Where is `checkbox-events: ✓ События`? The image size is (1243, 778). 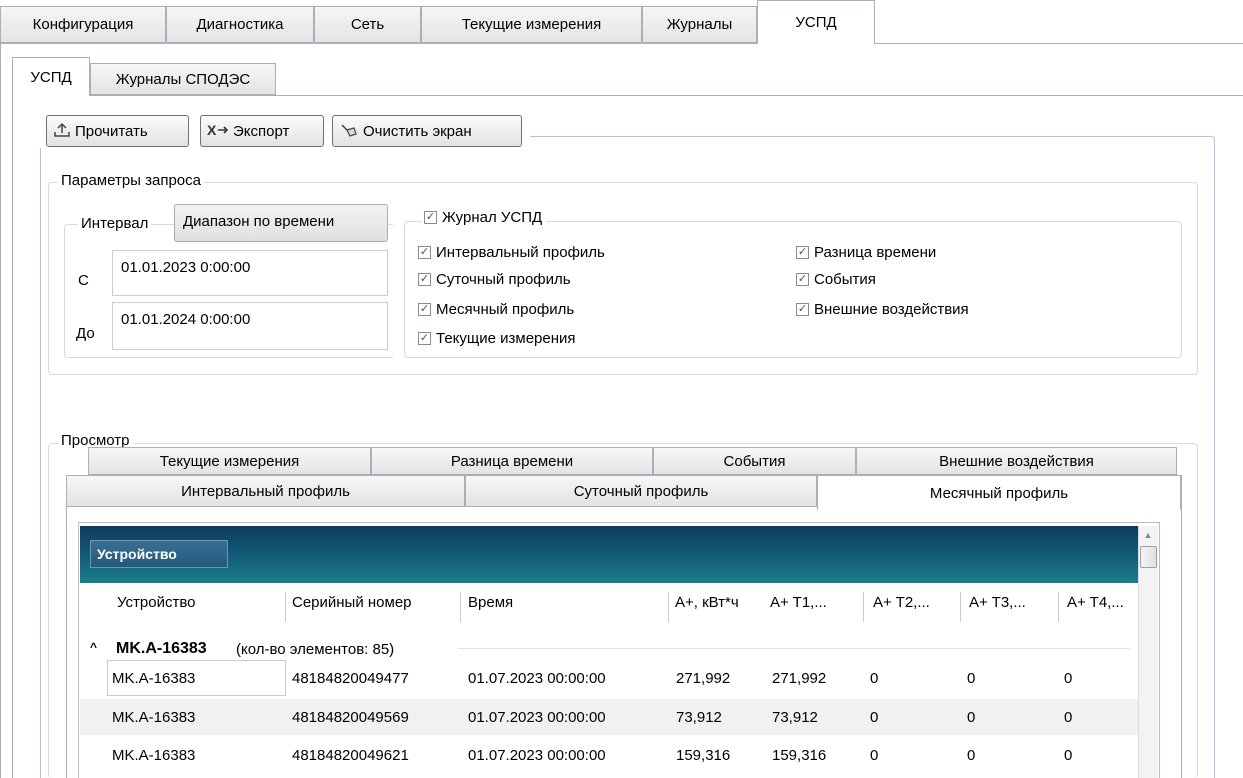 checkbox-events: ✓ События is located at coordinates (836, 279).